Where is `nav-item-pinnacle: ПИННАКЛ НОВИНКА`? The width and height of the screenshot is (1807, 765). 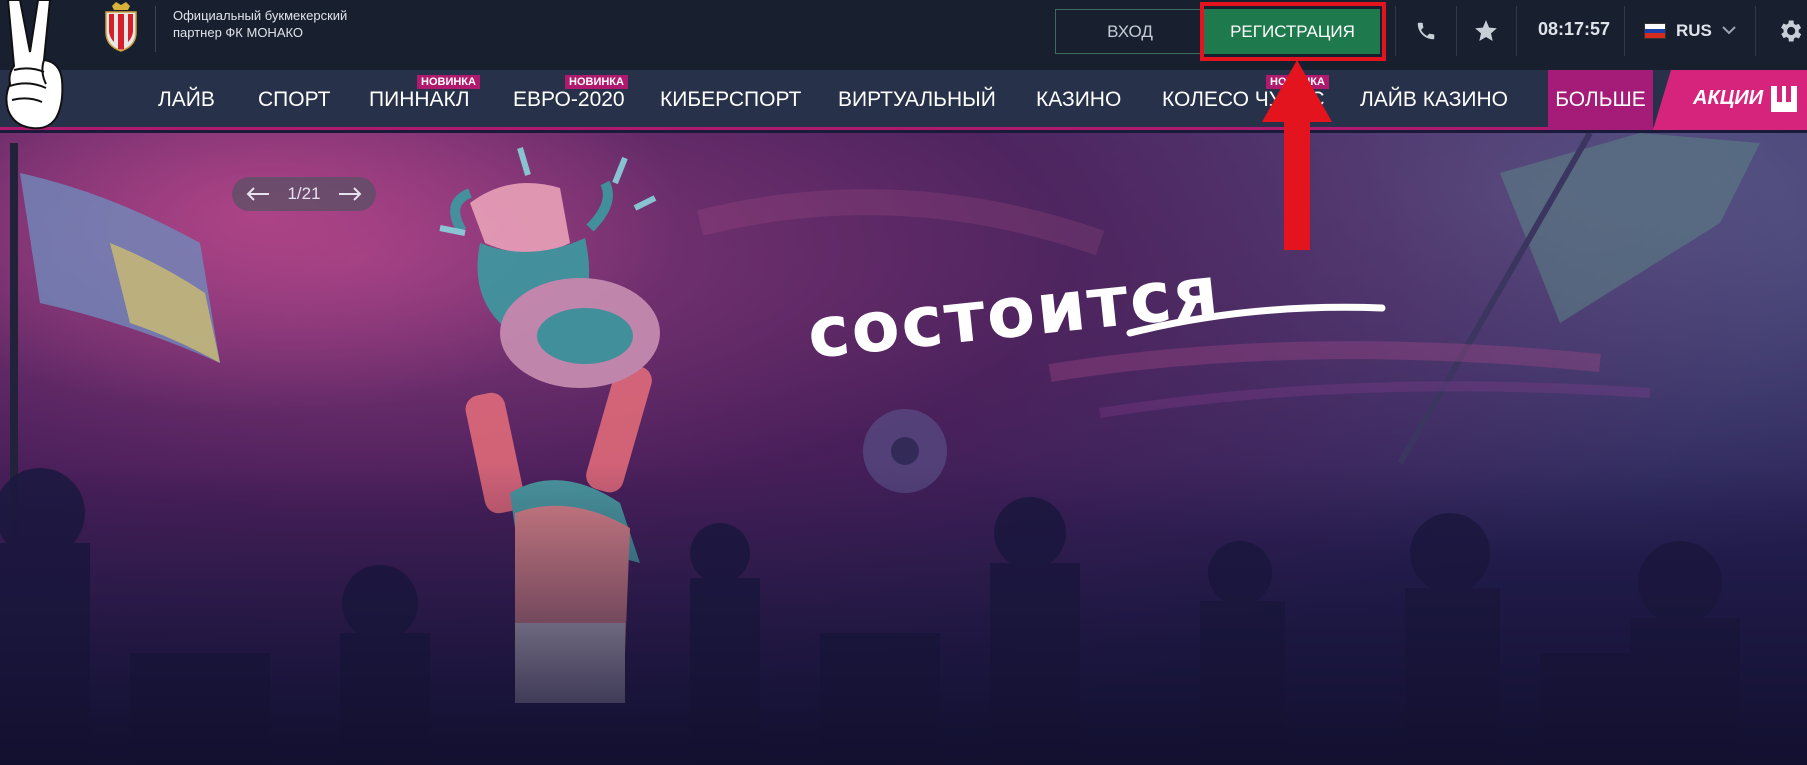
nav-item-pinnacle: ПИННАКЛ НОВИНКА is located at coordinates (424, 100).